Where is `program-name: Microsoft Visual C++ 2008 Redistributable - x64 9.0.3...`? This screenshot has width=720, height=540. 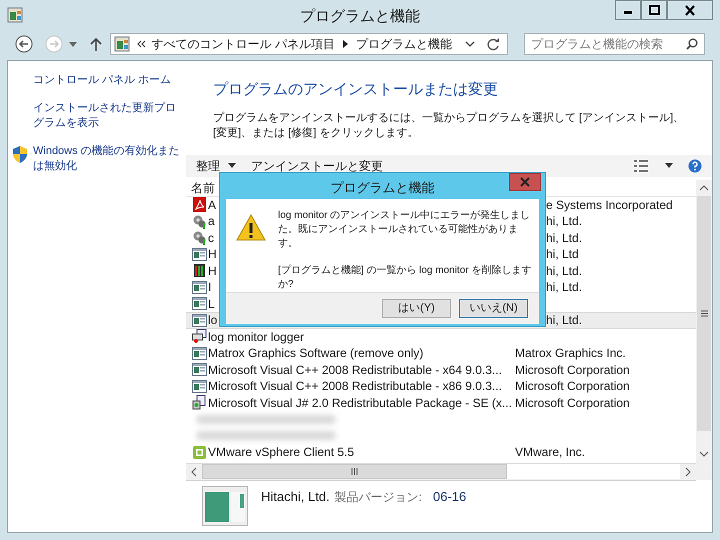
program-name: Microsoft Visual C++ 2008 Redistributable - x64 9.0.3... is located at coordinates (355, 370).